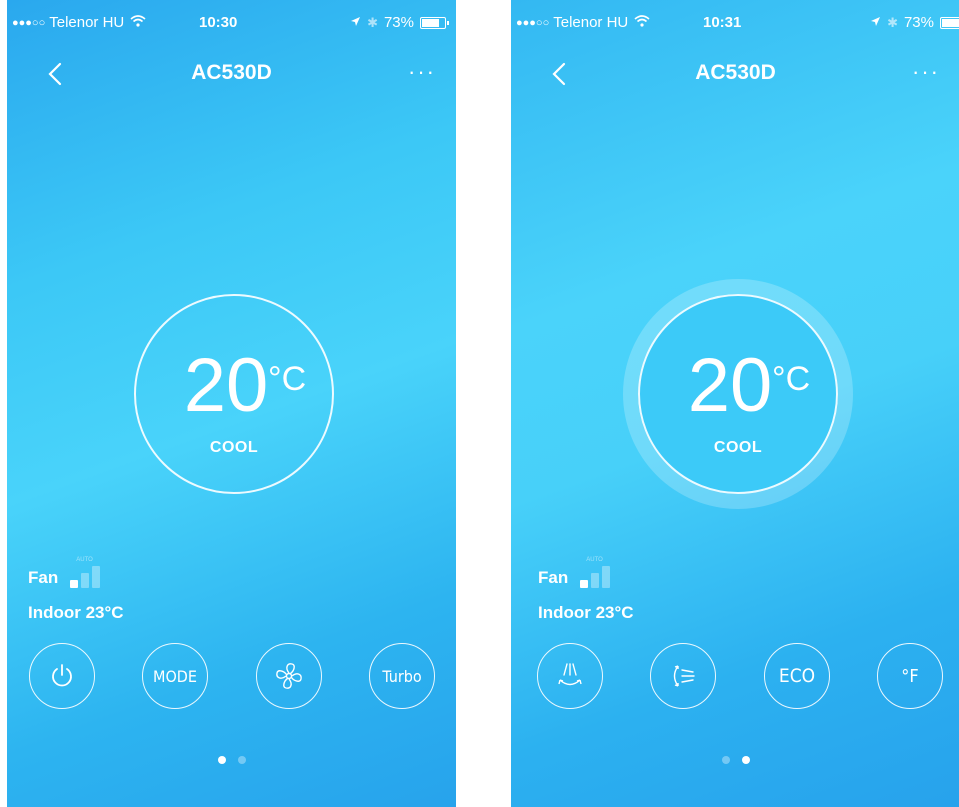 The image size is (959, 807). I want to click on vertical-swing-button, so click(570, 676).